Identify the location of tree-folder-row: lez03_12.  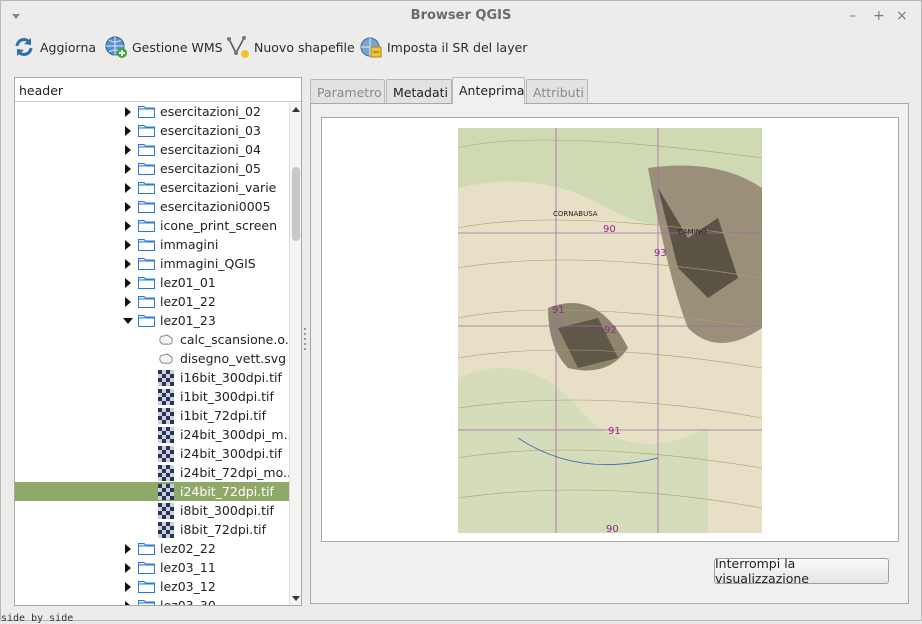
(152, 586).